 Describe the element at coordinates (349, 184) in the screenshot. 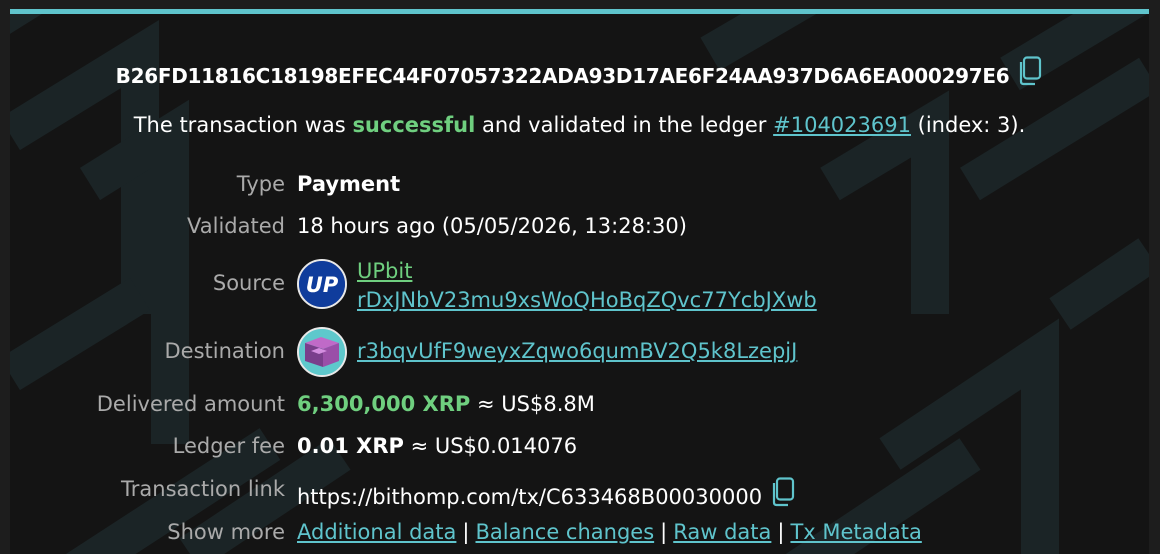

I see `type-value: Payment` at that location.